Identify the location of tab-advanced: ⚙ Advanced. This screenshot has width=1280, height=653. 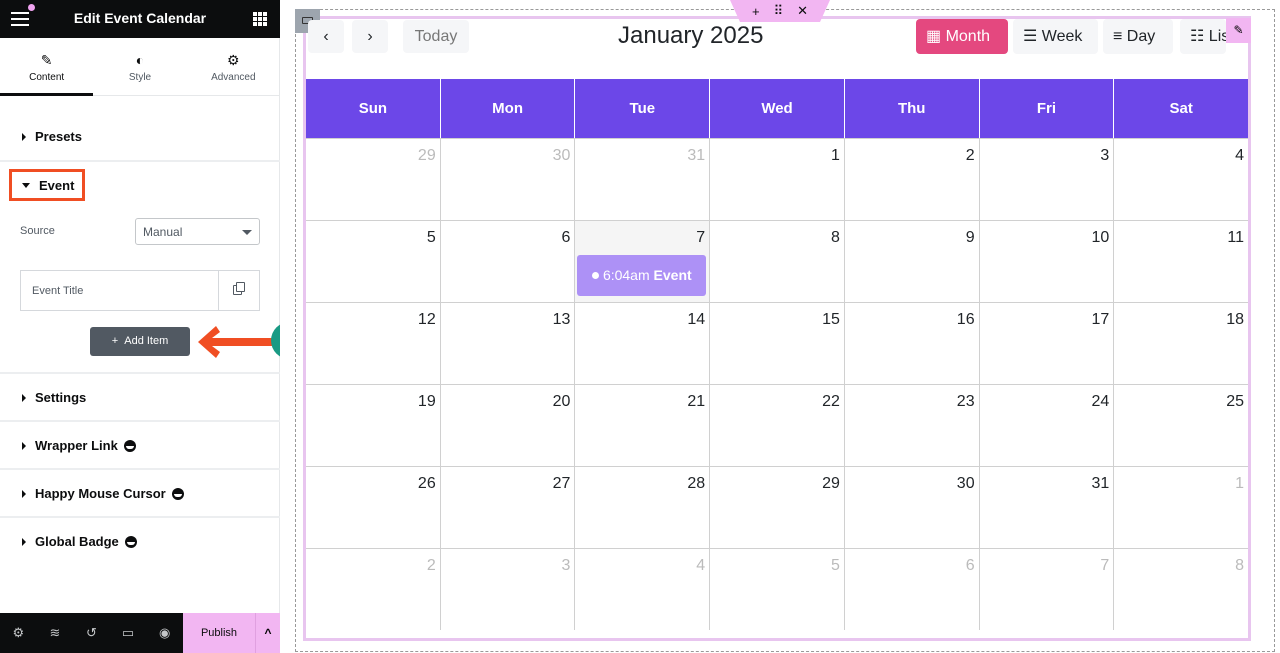
(233, 66).